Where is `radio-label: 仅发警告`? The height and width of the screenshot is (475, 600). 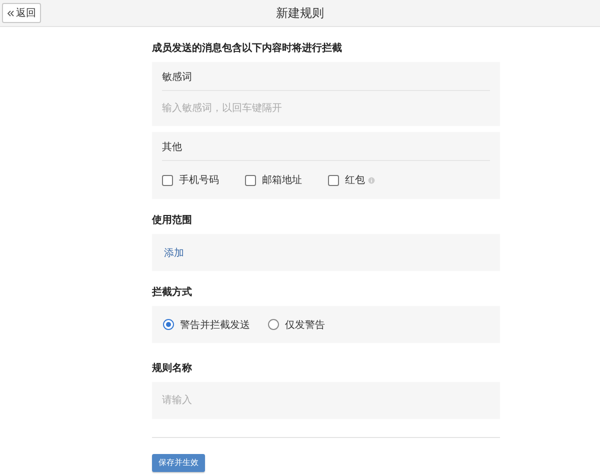 radio-label: 仅发警告 is located at coordinates (305, 325).